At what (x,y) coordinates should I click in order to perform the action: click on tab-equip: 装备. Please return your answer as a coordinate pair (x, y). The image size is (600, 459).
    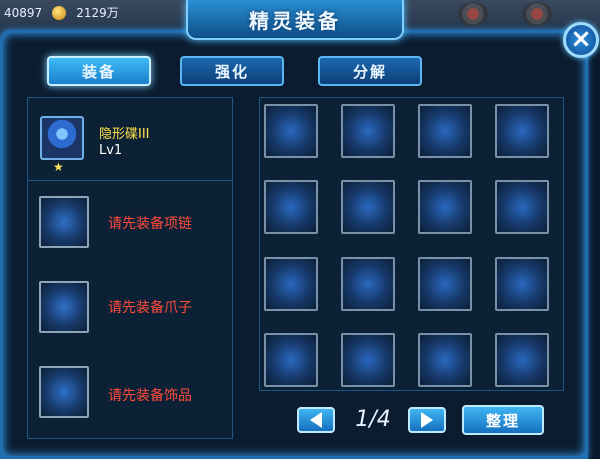
    Looking at the image, I should click on (99, 71).